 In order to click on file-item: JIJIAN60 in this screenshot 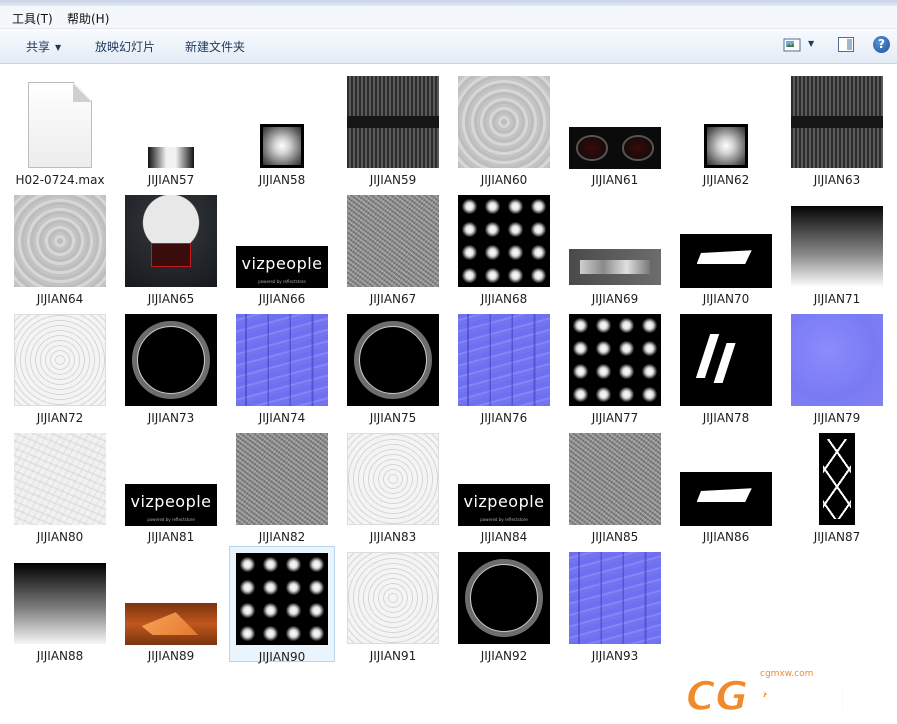, I will do `click(504, 128)`.